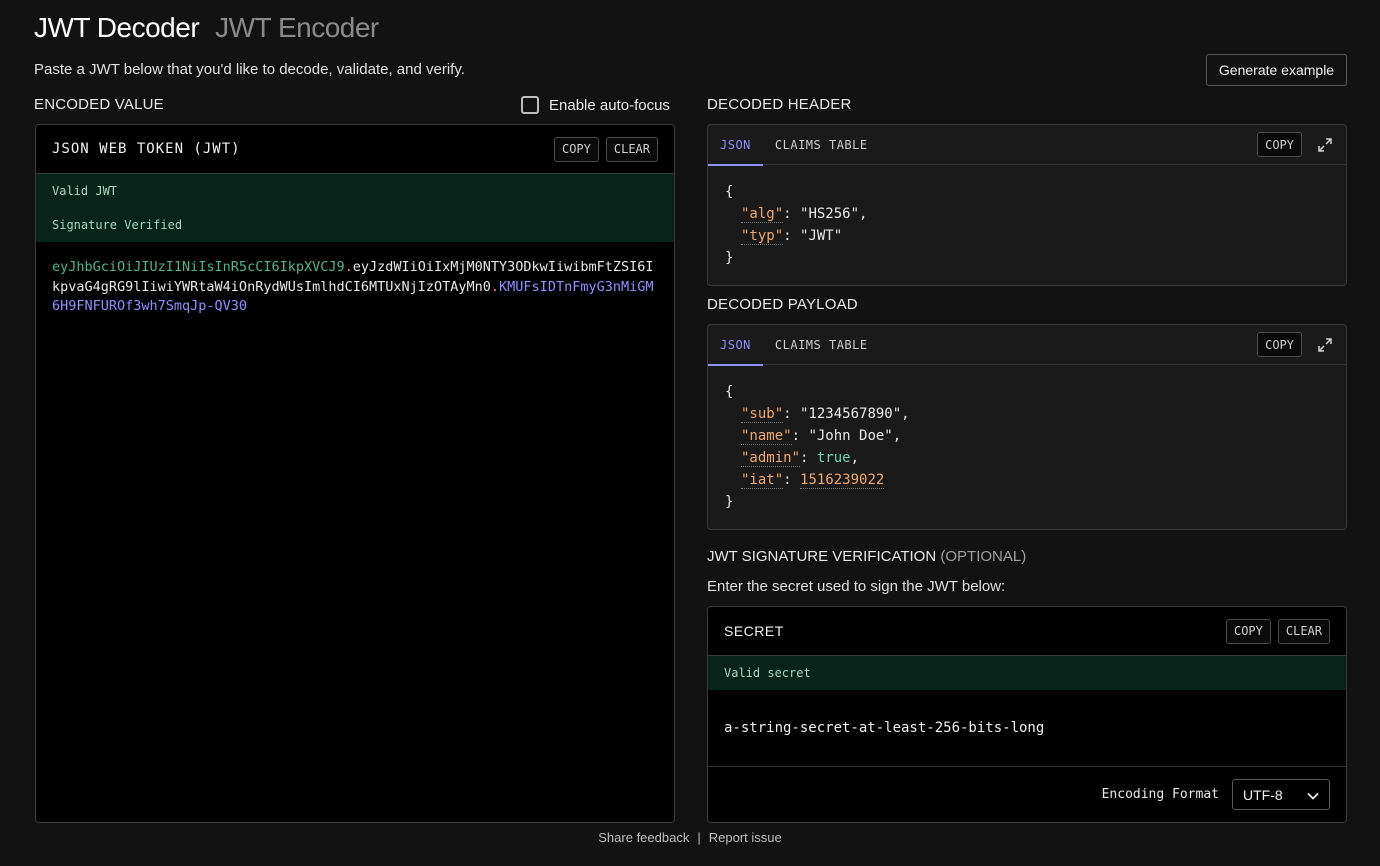  I want to click on jwt-clear-button: CLEAR, so click(631, 149).